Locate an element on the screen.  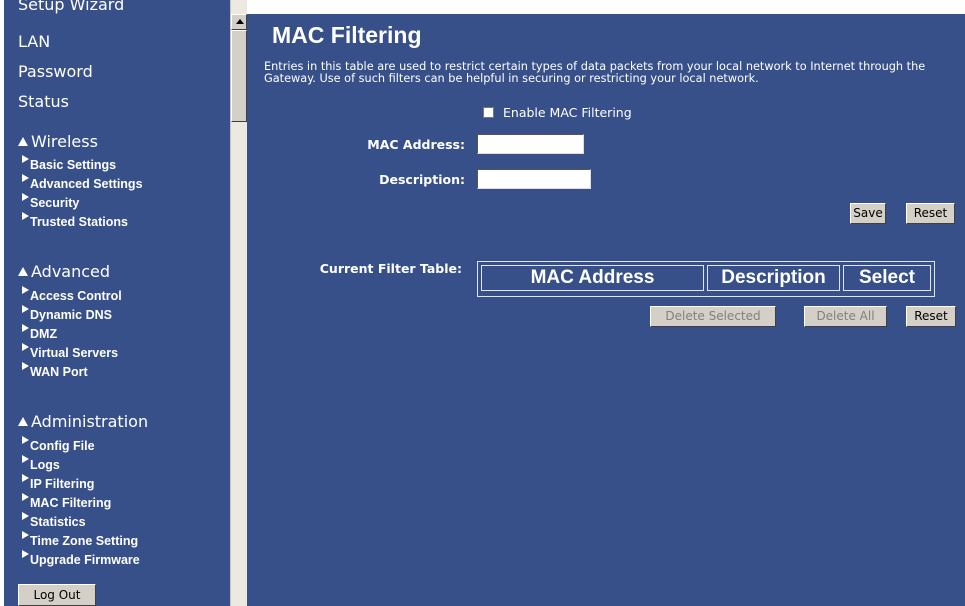
sidebar-item-statistics: Statistics is located at coordinates (54, 520).